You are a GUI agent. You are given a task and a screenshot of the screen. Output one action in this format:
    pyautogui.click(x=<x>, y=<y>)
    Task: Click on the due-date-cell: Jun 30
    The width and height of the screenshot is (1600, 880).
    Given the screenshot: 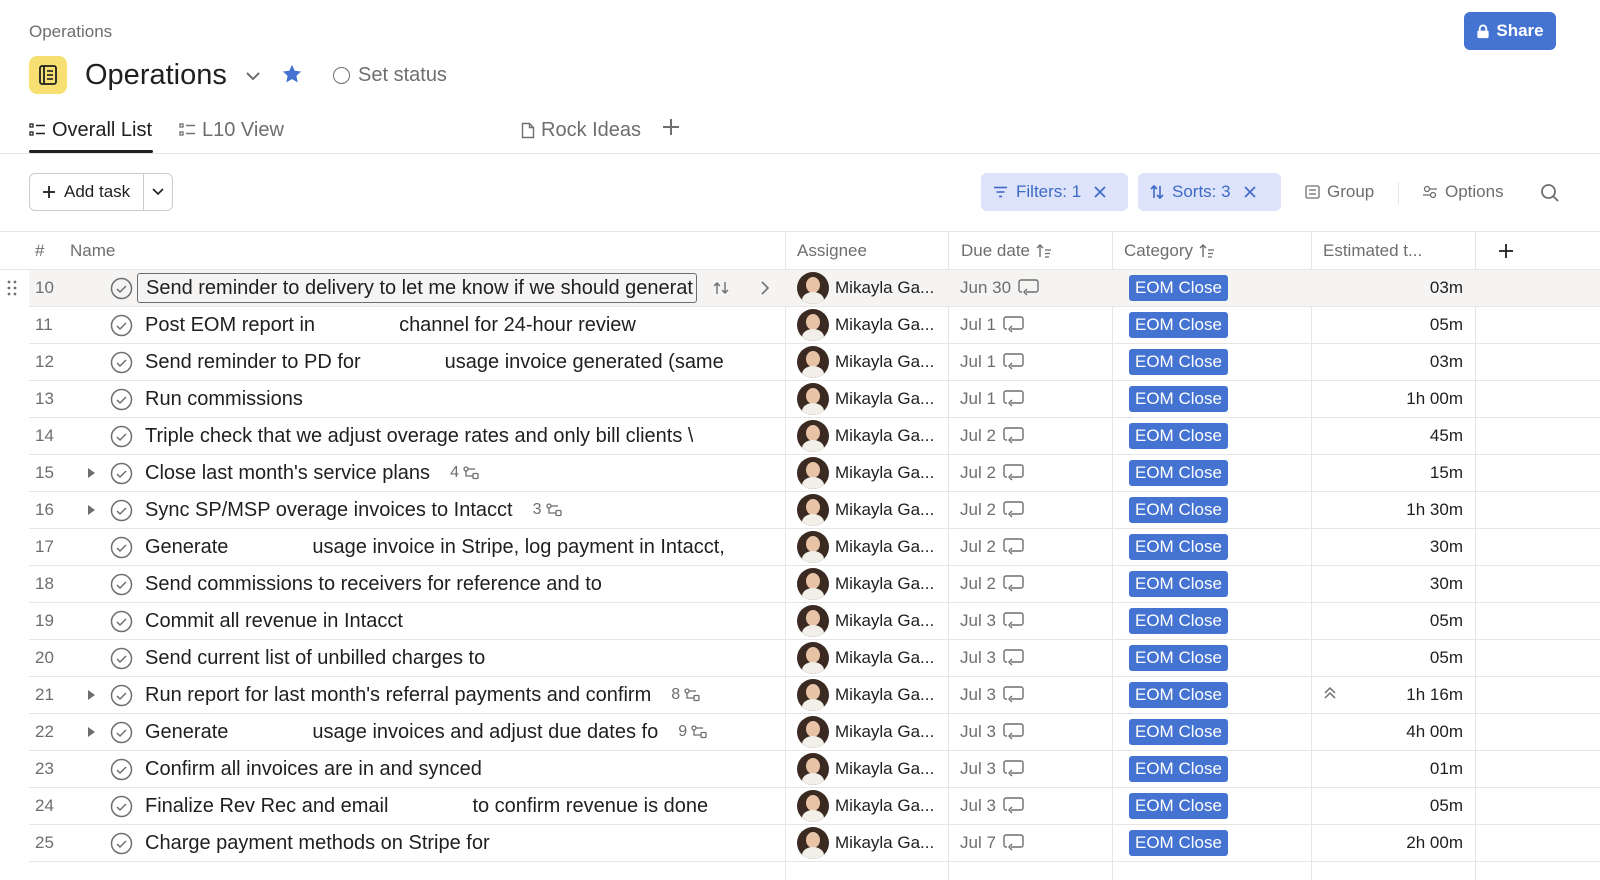 What is the action you would take?
    pyautogui.click(x=999, y=288)
    